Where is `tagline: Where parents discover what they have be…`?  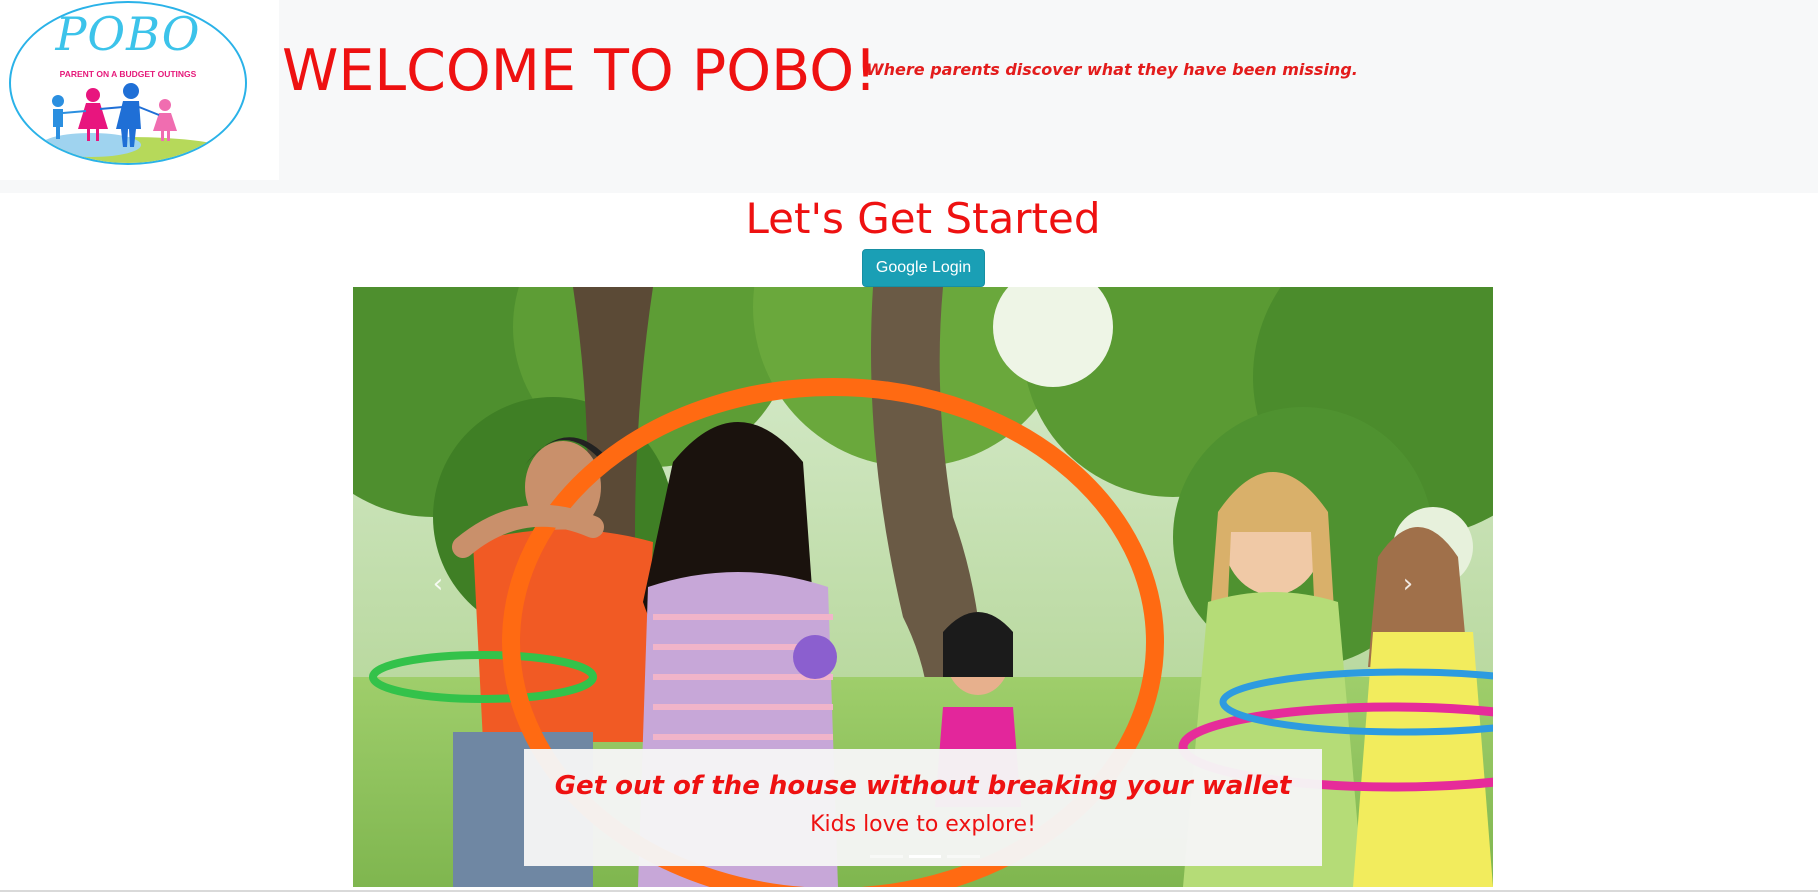 tagline: Where parents discover what they have be… is located at coordinates (1112, 69).